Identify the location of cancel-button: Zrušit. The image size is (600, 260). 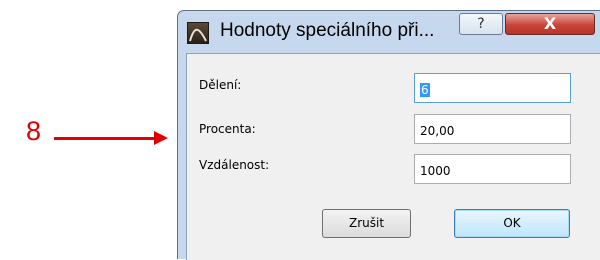
(366, 223).